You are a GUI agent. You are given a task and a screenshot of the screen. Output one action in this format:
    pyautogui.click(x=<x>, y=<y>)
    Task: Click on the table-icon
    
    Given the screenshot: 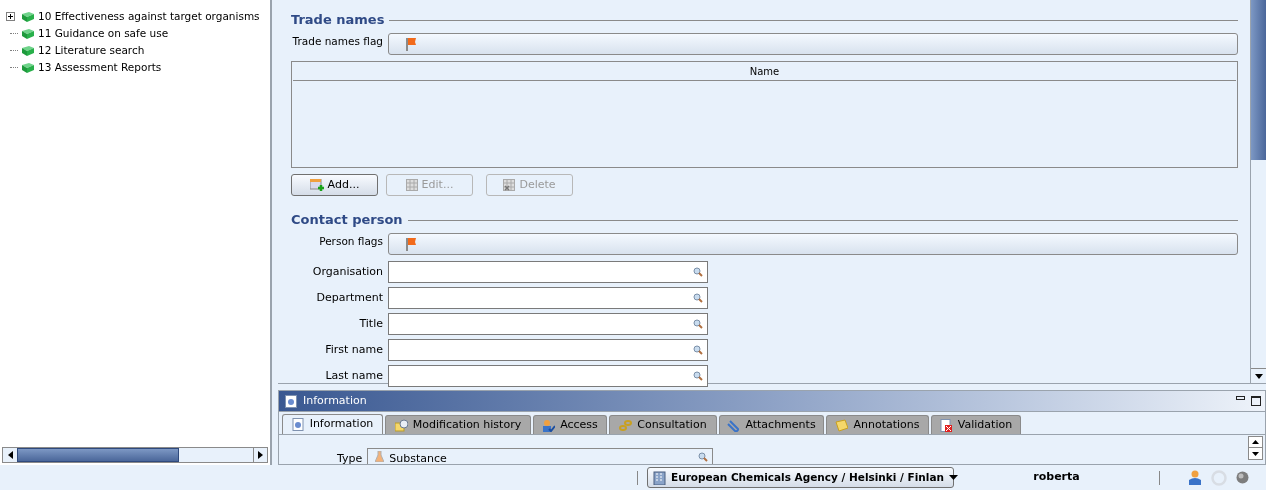 What is the action you would take?
    pyautogui.click(x=411, y=185)
    